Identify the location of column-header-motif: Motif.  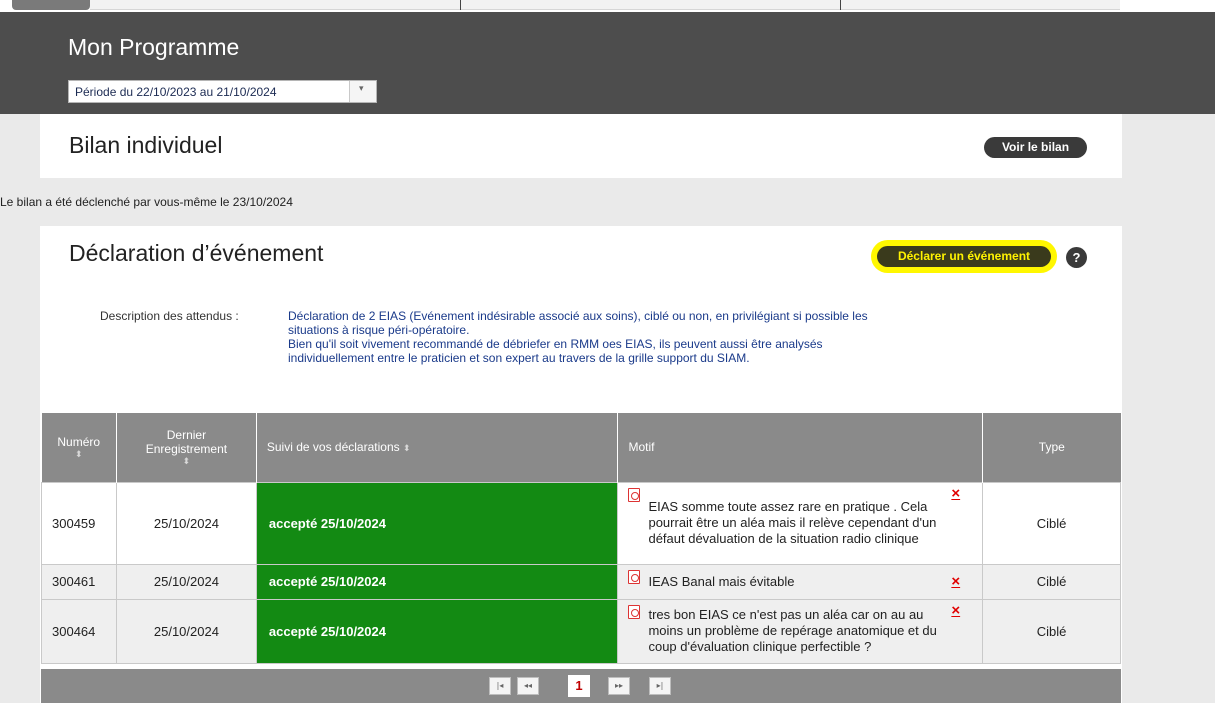
(800, 447).